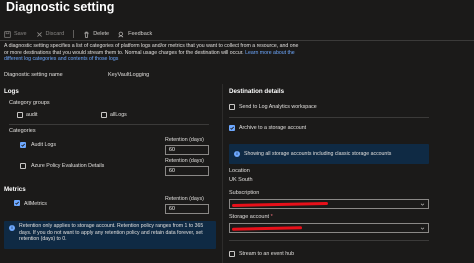 Image resolution: width=474 pixels, height=263 pixels. What do you see at coordinates (267, 254) in the screenshot?
I see `event-hub-label: Stream to an event hub` at bounding box center [267, 254].